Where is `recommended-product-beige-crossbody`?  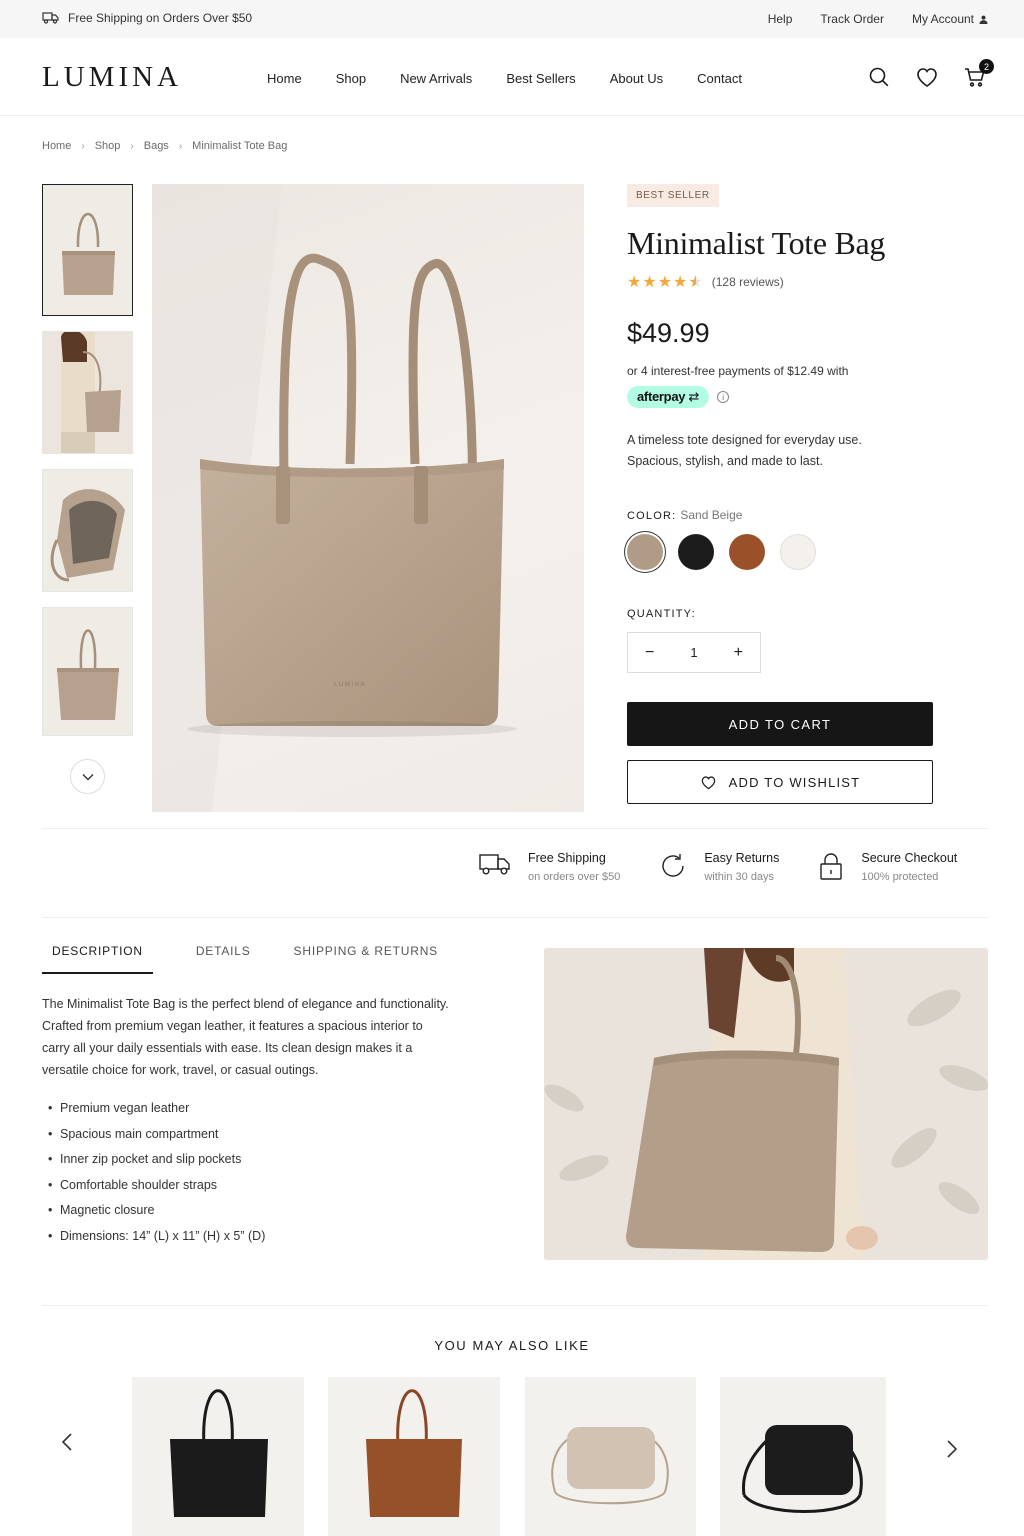
recommended-product-beige-crossbody is located at coordinates (610, 1456).